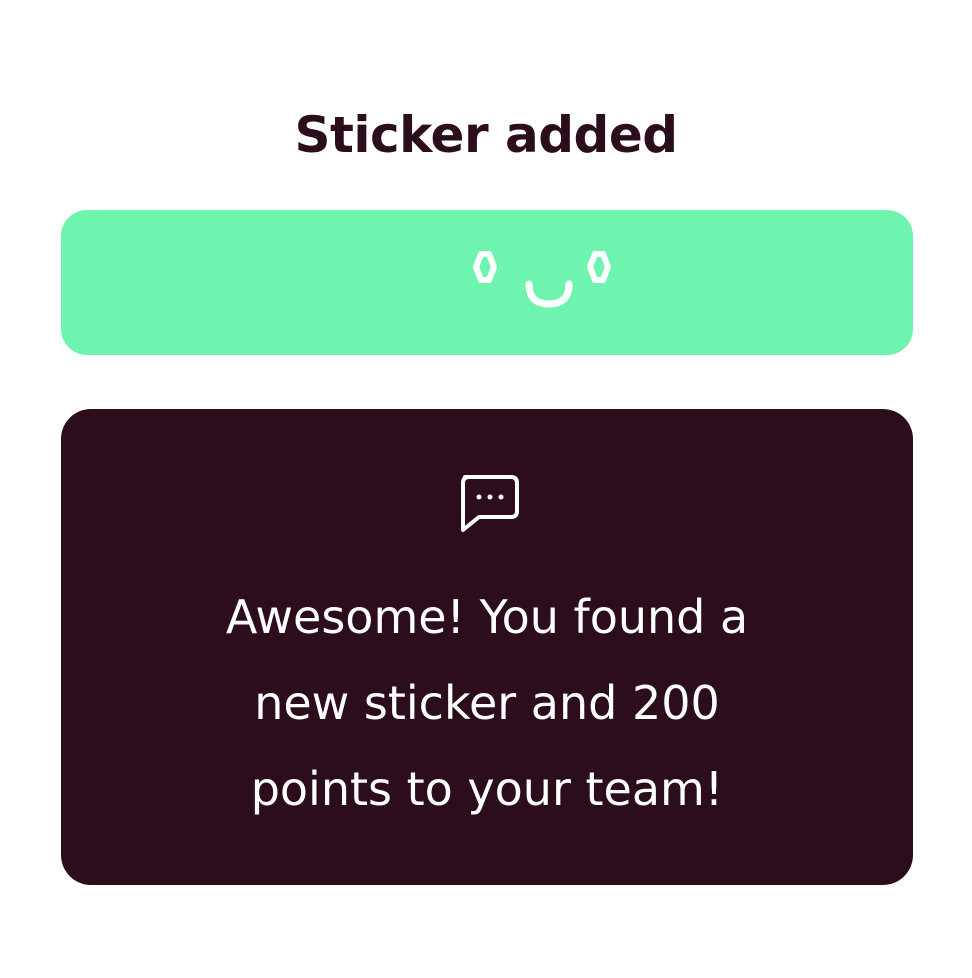  I want to click on happy-face-icon, so click(542, 279).